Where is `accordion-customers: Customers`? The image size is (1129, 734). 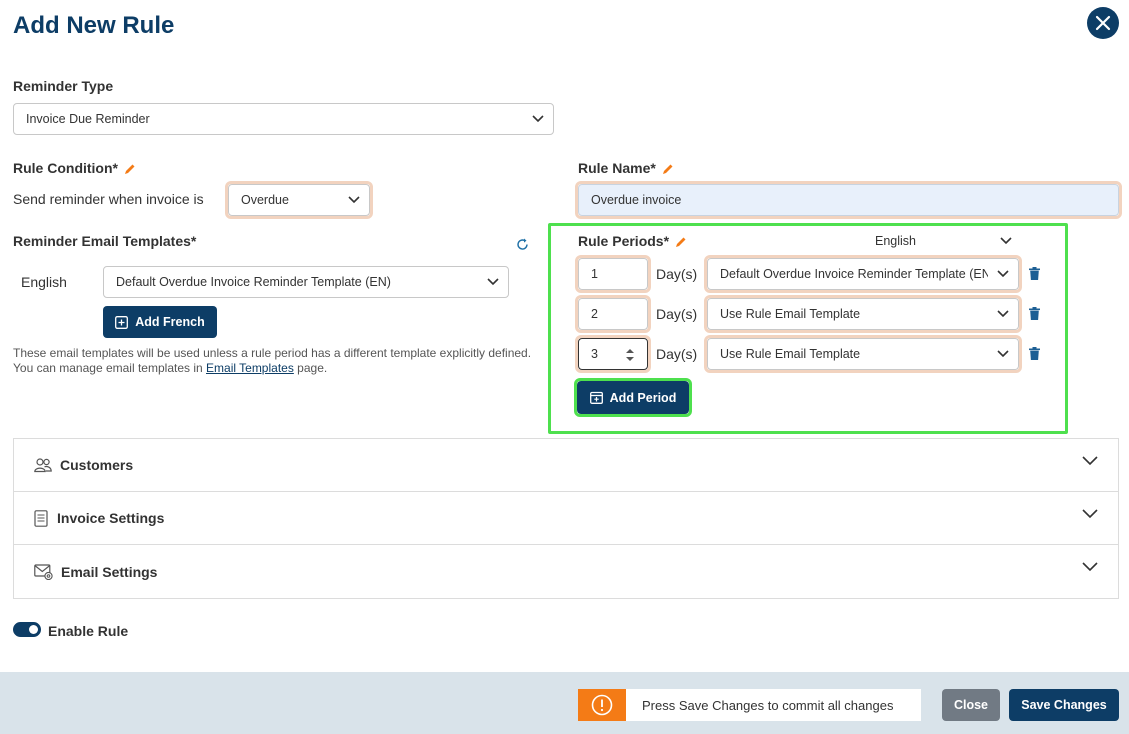 accordion-customers: Customers is located at coordinates (566, 465).